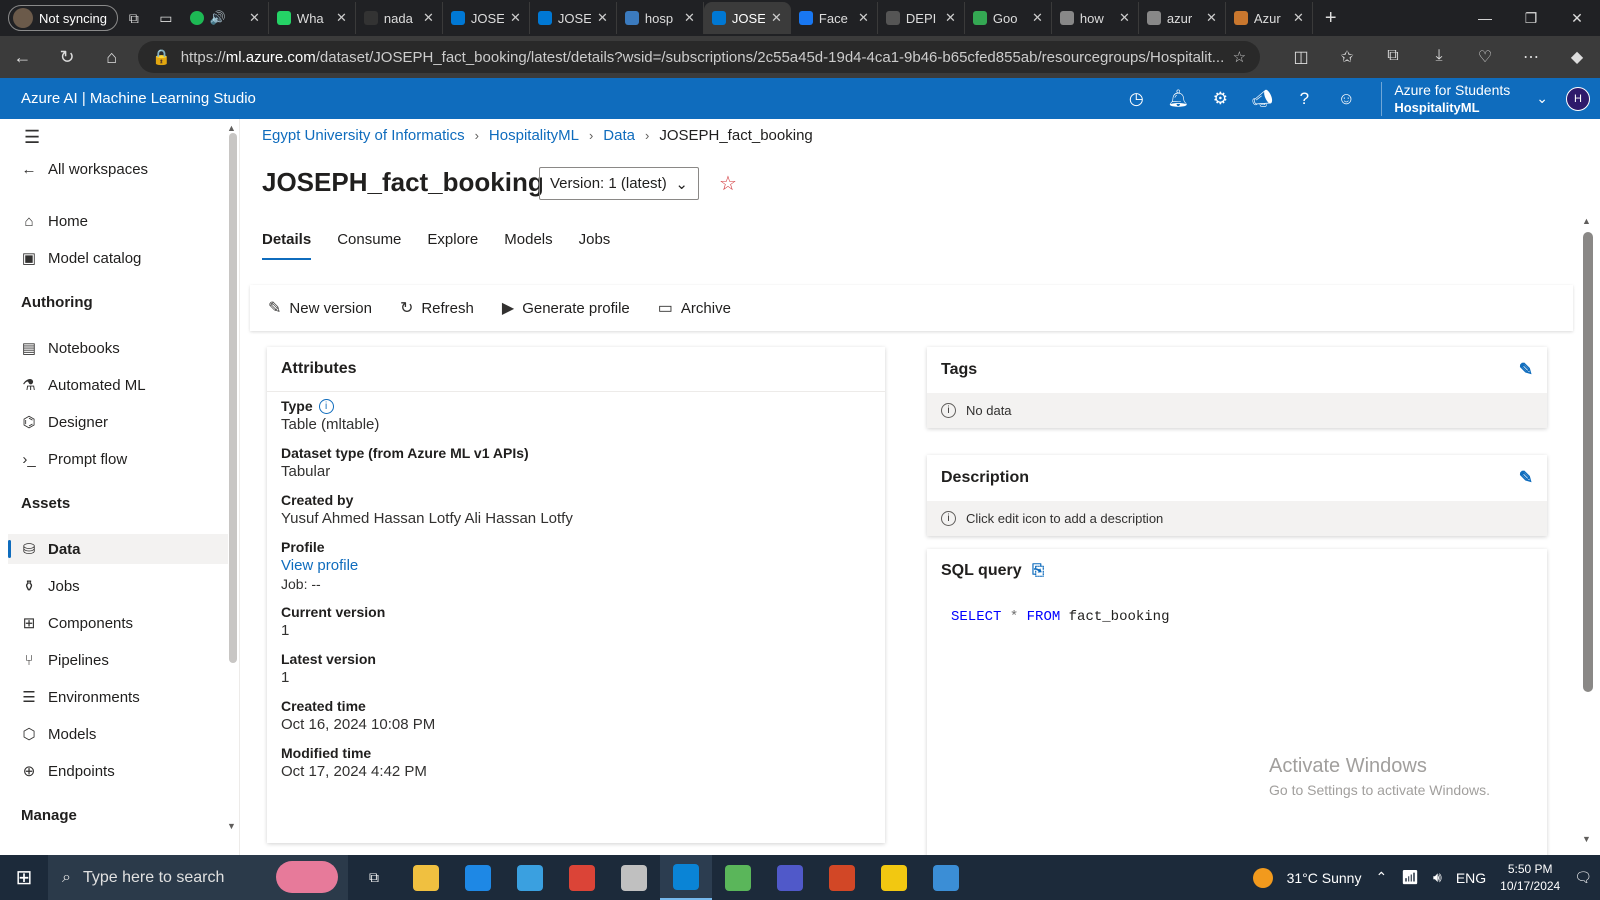 This screenshot has height=900, width=1600. Describe the element at coordinates (363, 135) in the screenshot. I see `breadcrumb-directory: Egypt University of Informatics` at that location.